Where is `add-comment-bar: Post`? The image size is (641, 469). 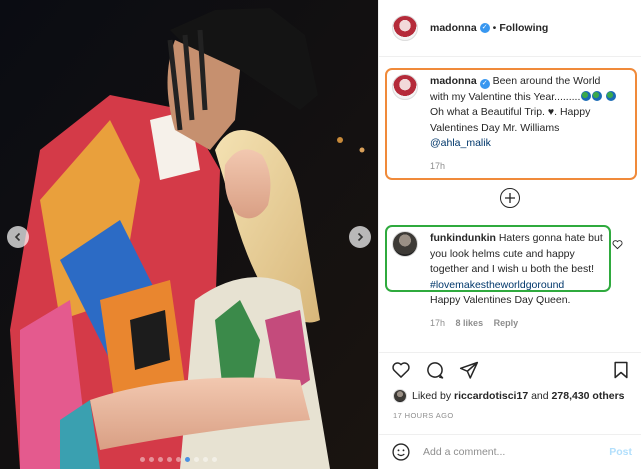
add-comment-bar: Post is located at coordinates (510, 452).